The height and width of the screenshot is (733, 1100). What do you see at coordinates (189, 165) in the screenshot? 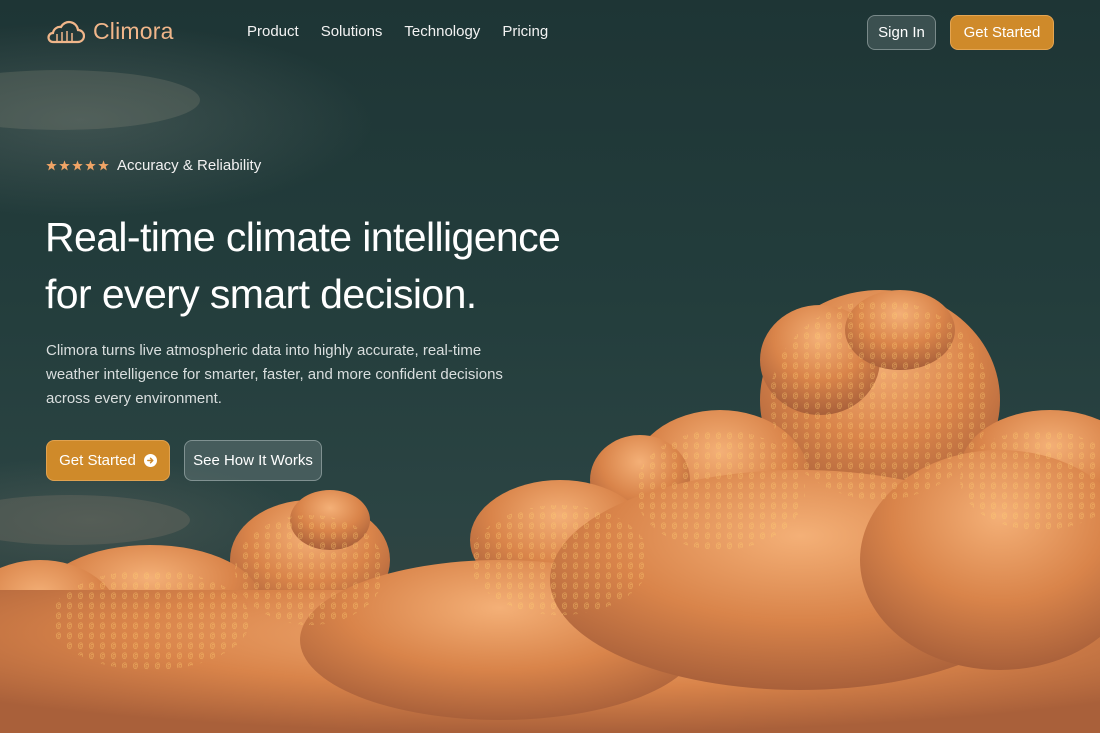
I see `rating-label: Accuracy & Reliability` at bounding box center [189, 165].